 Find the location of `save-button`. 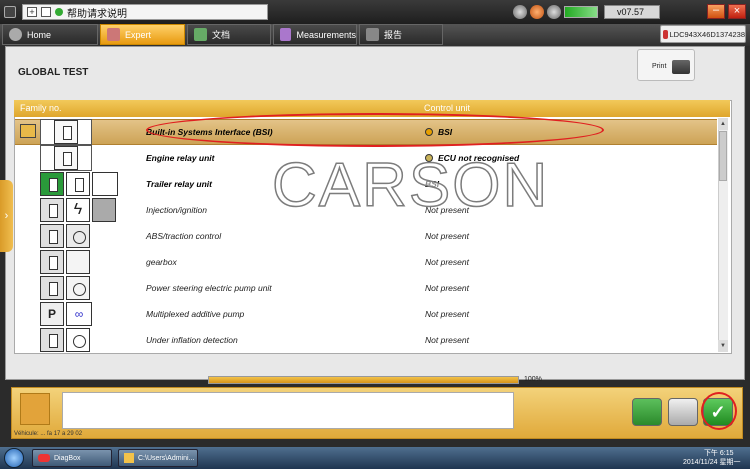

save-button is located at coordinates (683, 412).